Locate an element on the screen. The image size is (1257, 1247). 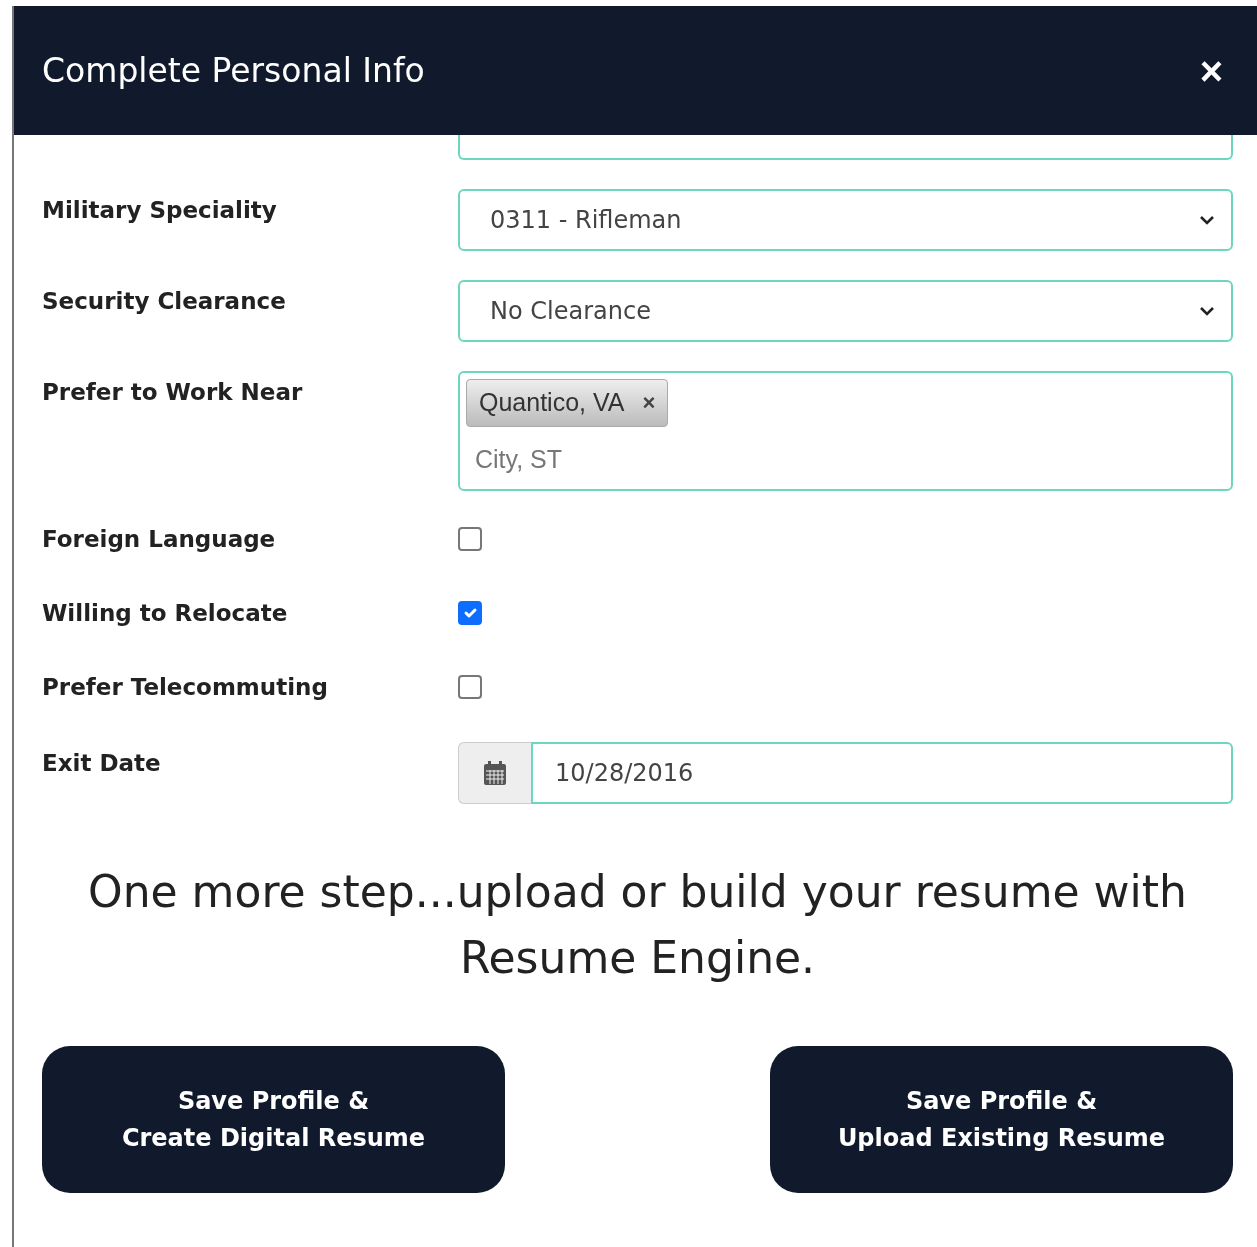
calendar-icon is located at coordinates (495, 773).